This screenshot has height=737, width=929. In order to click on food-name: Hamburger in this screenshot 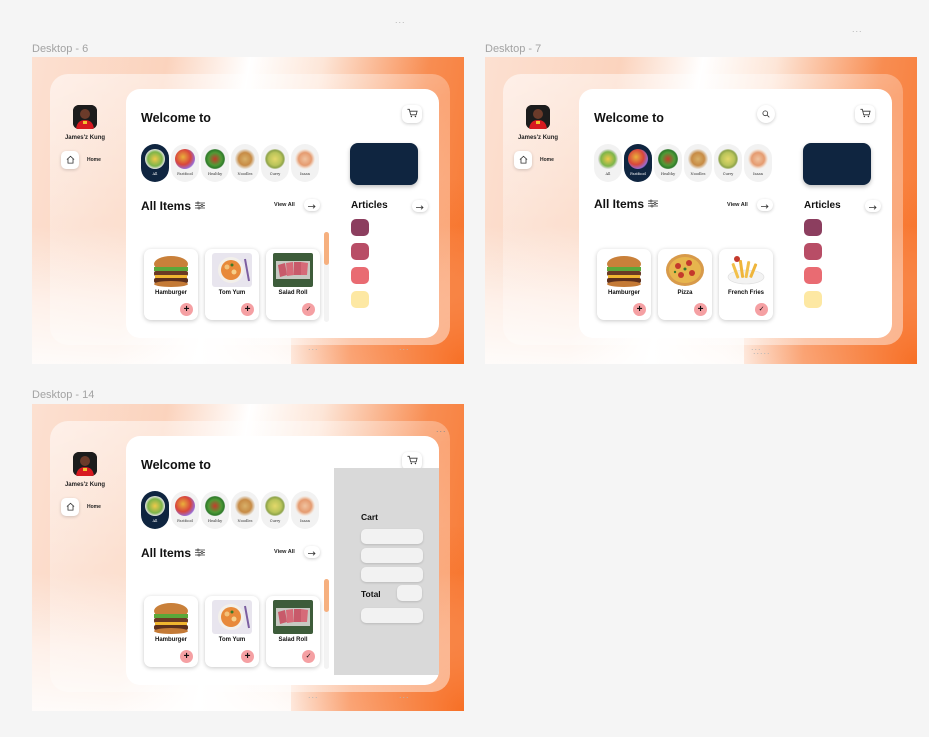, I will do `click(623, 293)`.